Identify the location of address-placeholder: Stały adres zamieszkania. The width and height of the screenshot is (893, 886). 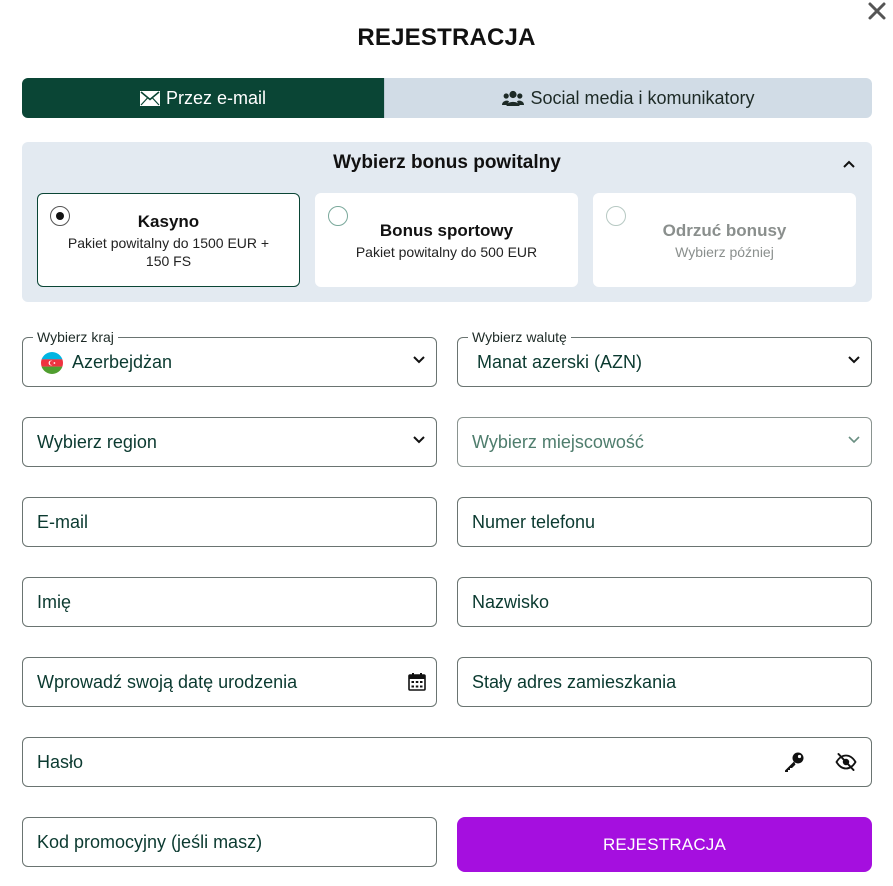
(574, 682).